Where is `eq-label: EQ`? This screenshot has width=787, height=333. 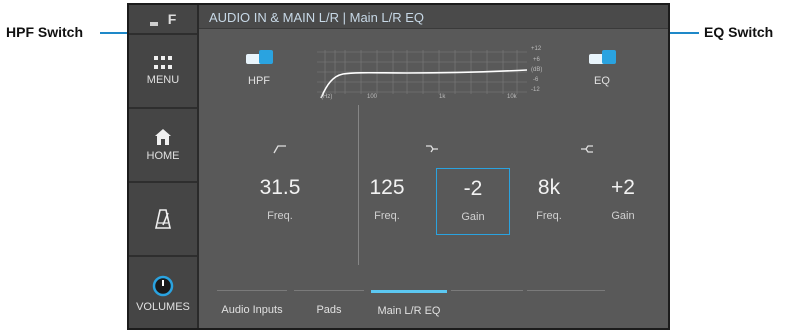
eq-label: EQ is located at coordinates (602, 81).